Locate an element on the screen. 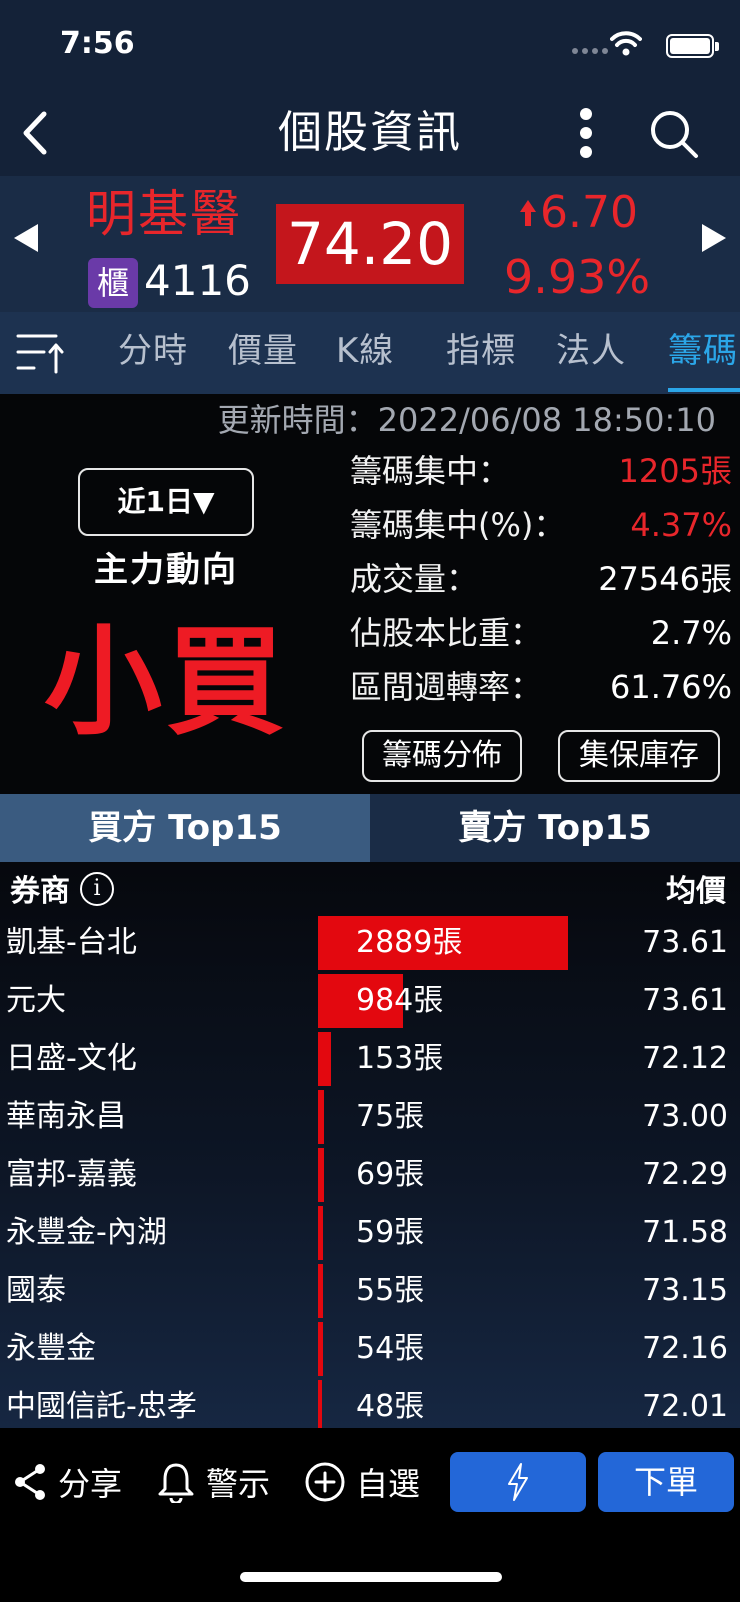  main-force-value: 小買 is located at coordinates (165, 682).